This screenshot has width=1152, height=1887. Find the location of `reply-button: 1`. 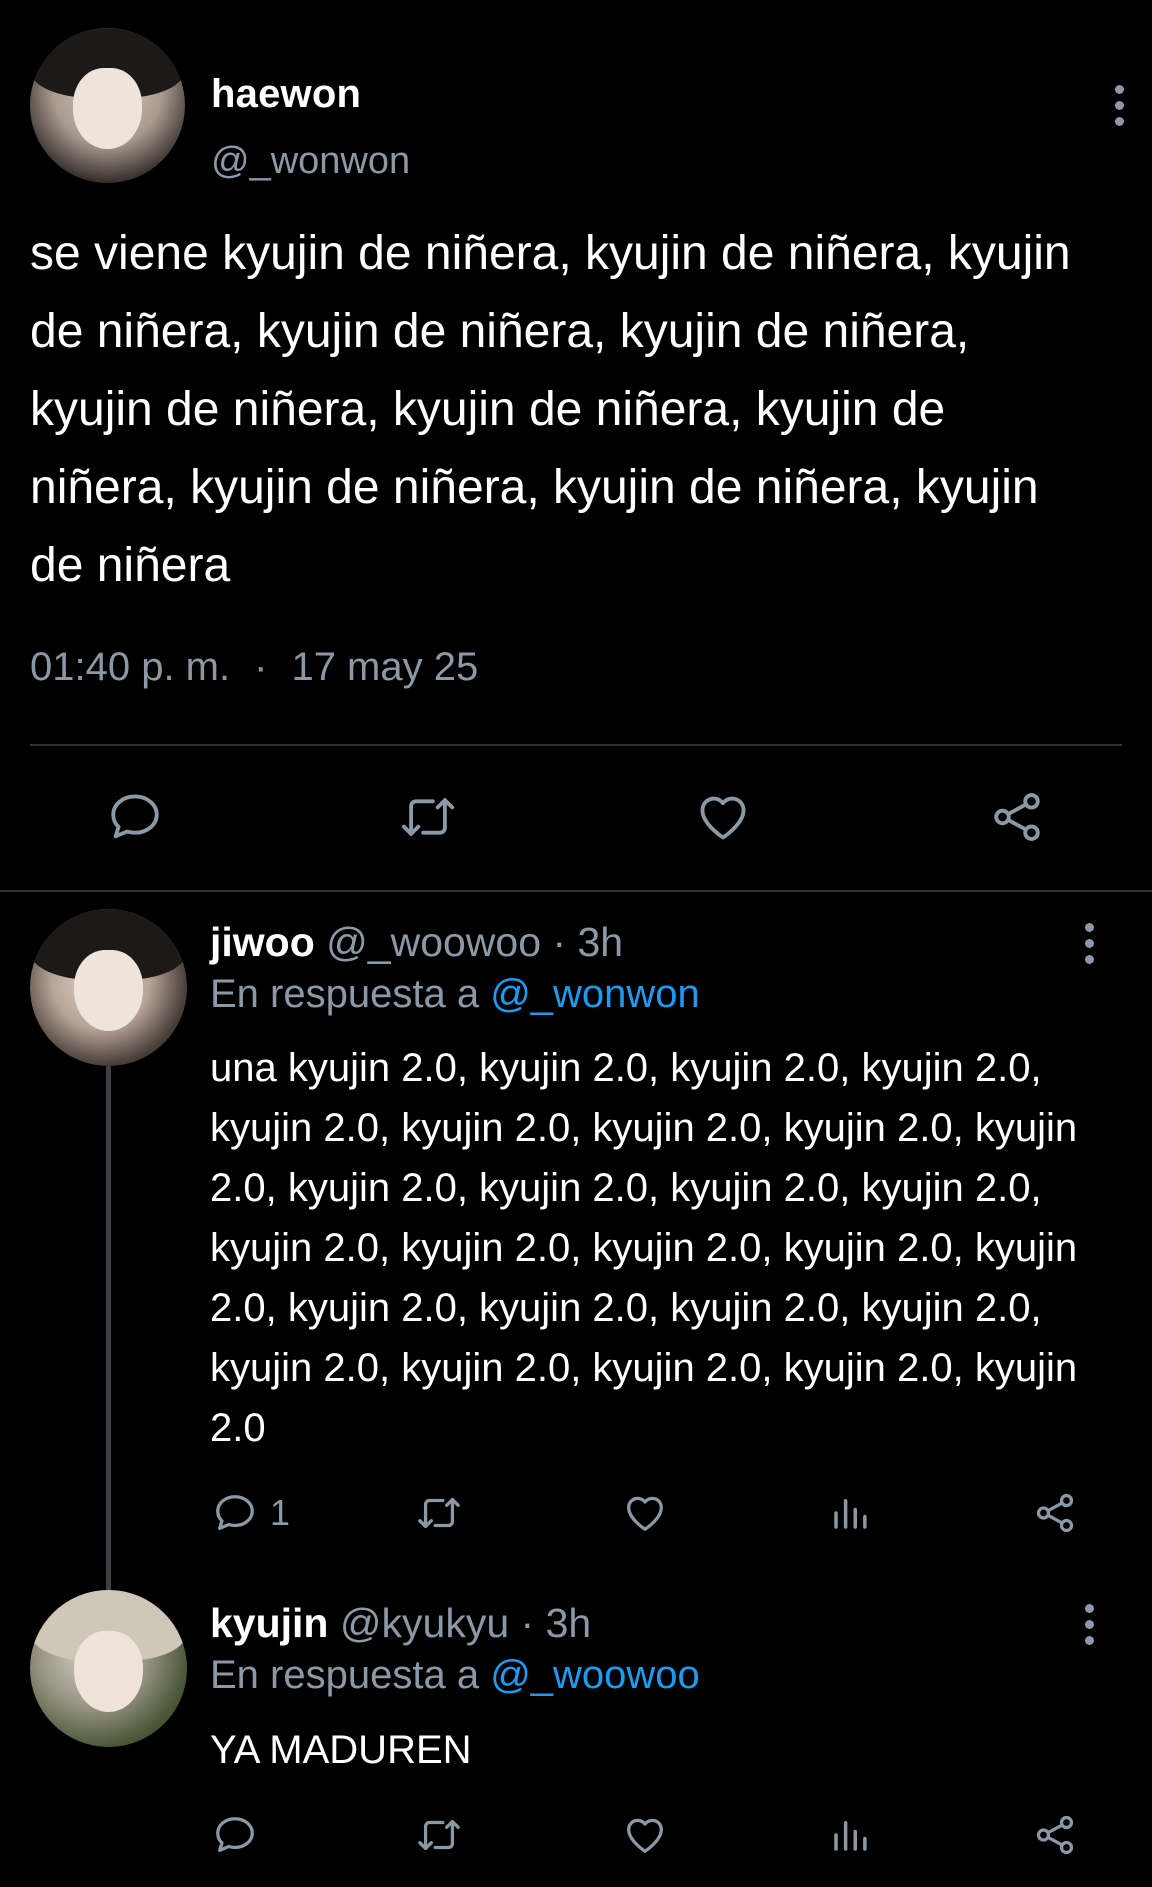

reply-button: 1 is located at coordinates (251, 1513).